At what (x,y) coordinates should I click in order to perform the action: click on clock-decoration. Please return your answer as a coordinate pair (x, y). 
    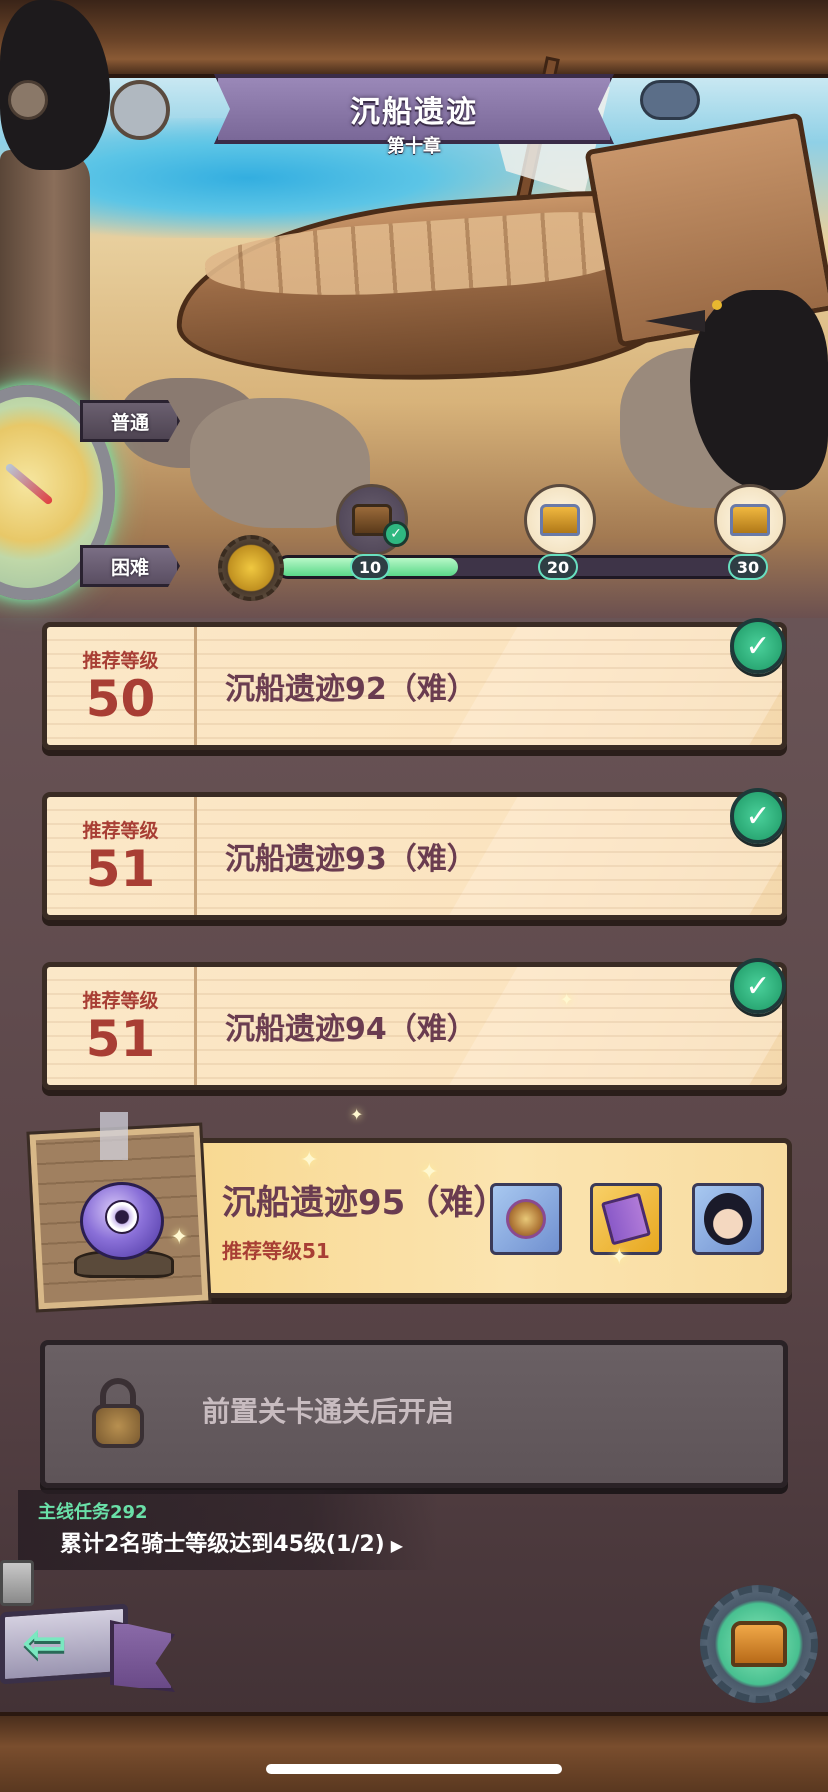
    Looking at the image, I should click on (140, 110).